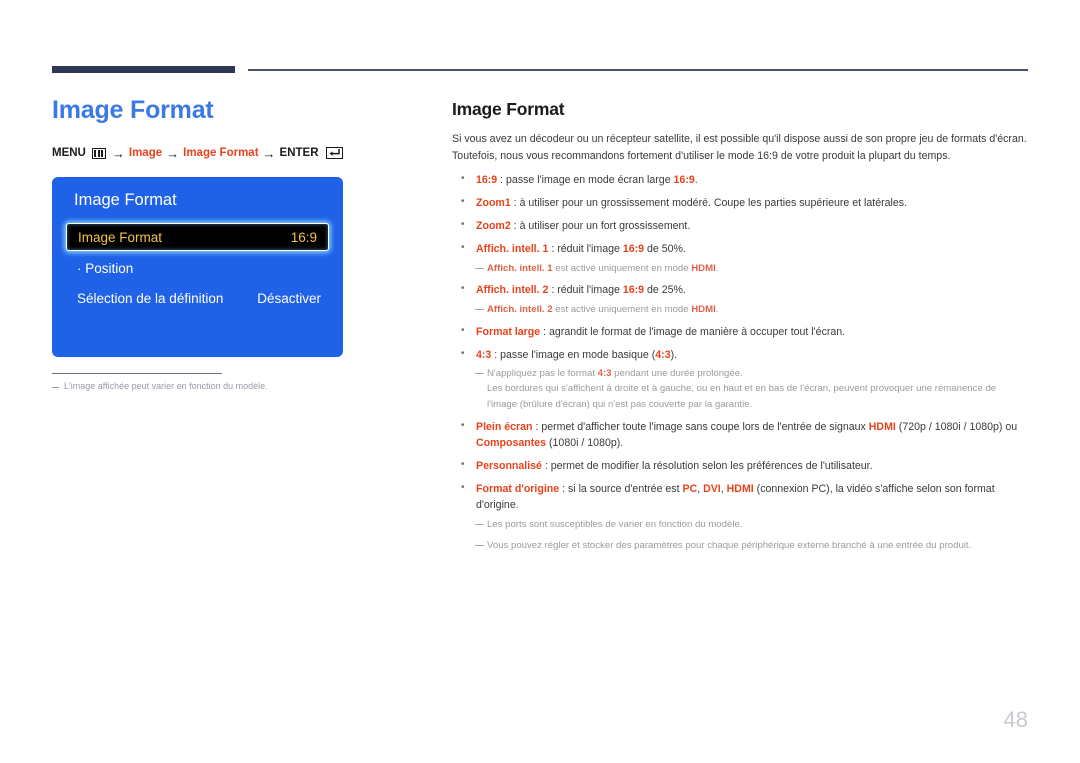 The image size is (1080, 763). What do you see at coordinates (504, 426) in the screenshot?
I see `option-term: Plein écran` at bounding box center [504, 426].